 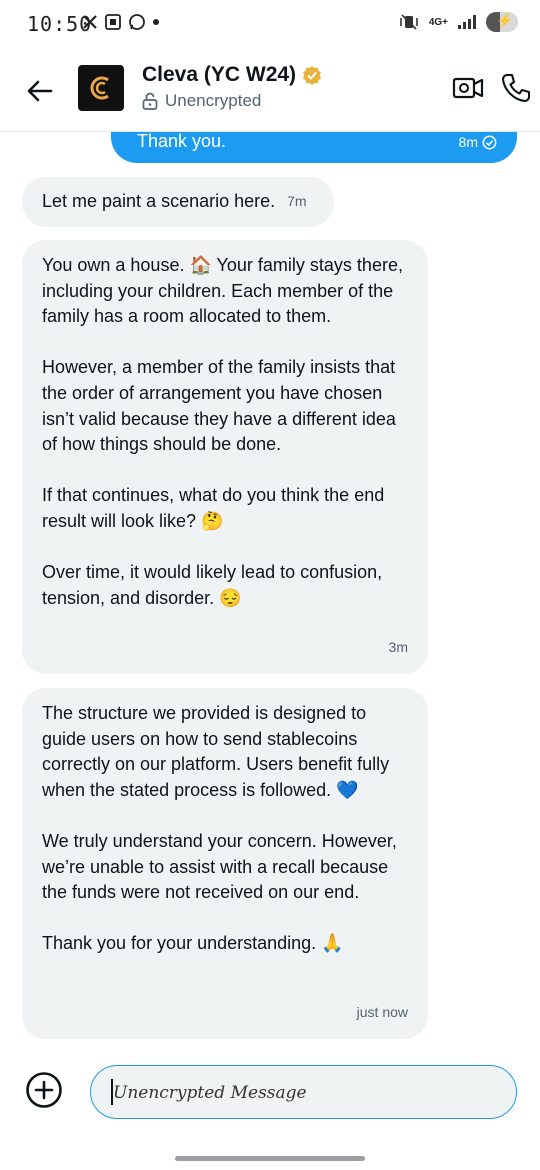 What do you see at coordinates (156, 22) in the screenshot?
I see `dot-icon` at bounding box center [156, 22].